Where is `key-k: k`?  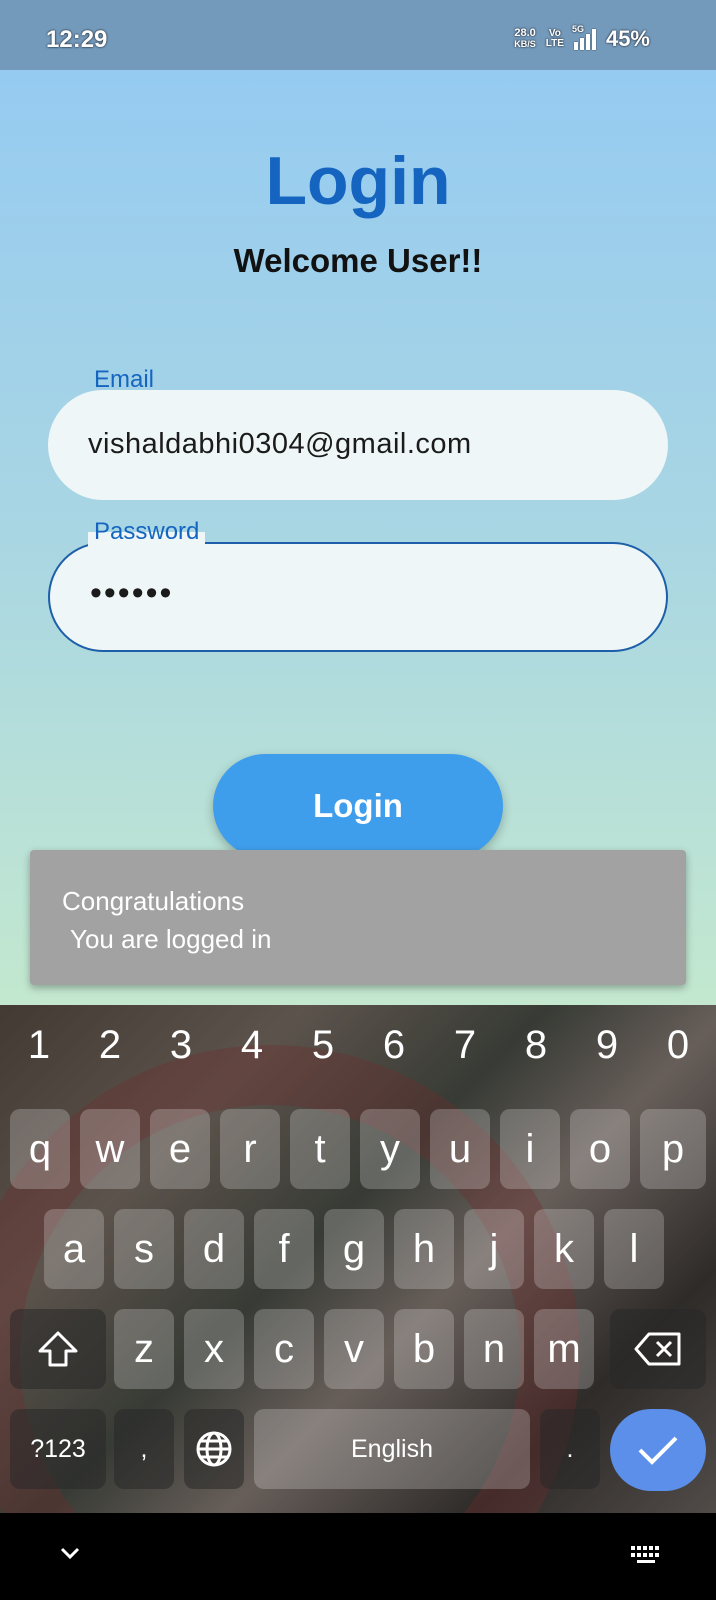 key-k: k is located at coordinates (564, 1249).